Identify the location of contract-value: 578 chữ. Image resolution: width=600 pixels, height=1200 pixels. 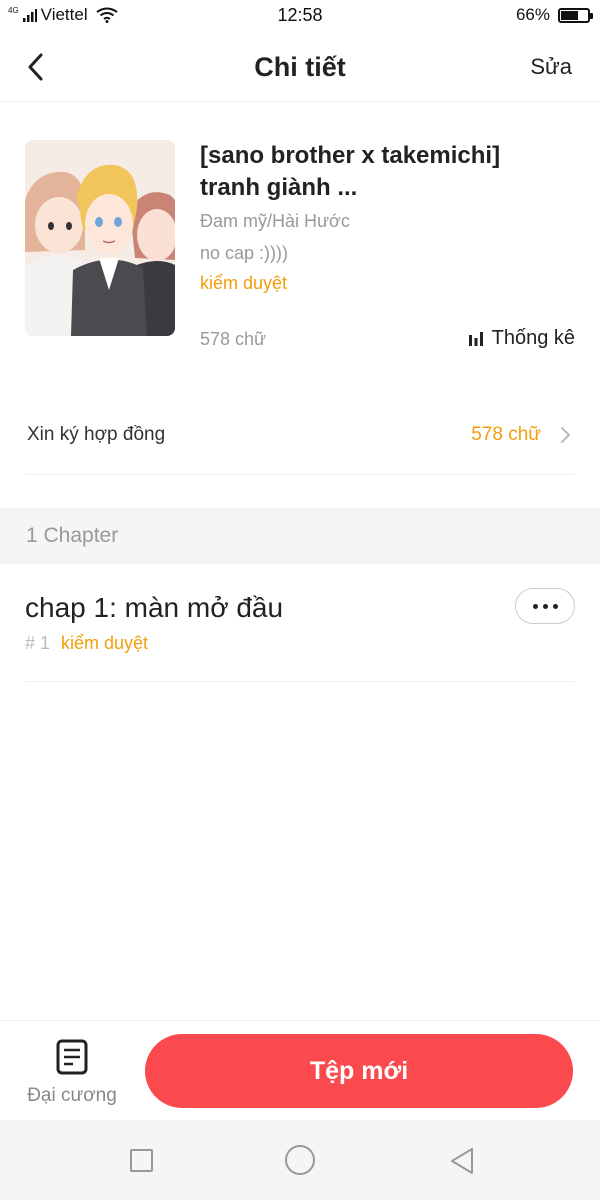
(506, 434).